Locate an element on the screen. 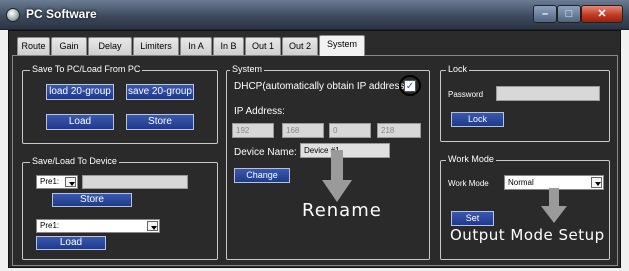 The height and width of the screenshot is (271, 629). dhcp-label: DHCP(automatically obtain IP address): is located at coordinates (322, 86).